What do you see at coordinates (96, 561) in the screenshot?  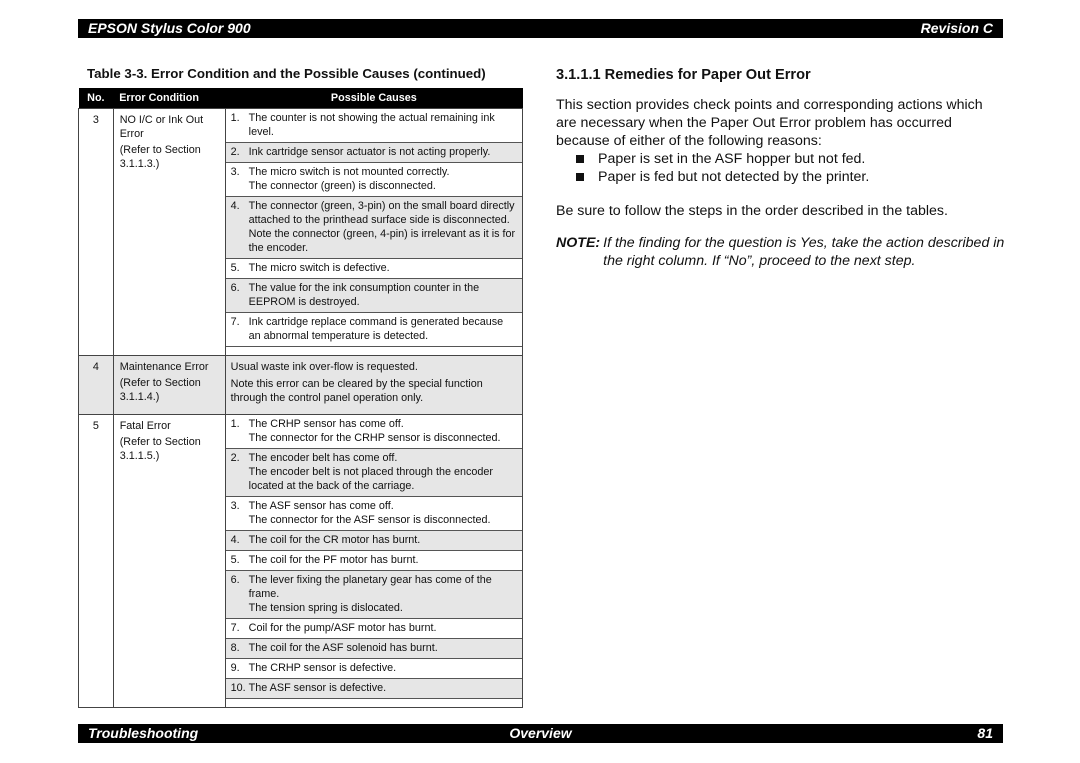 I see `row-number: 5` at bounding box center [96, 561].